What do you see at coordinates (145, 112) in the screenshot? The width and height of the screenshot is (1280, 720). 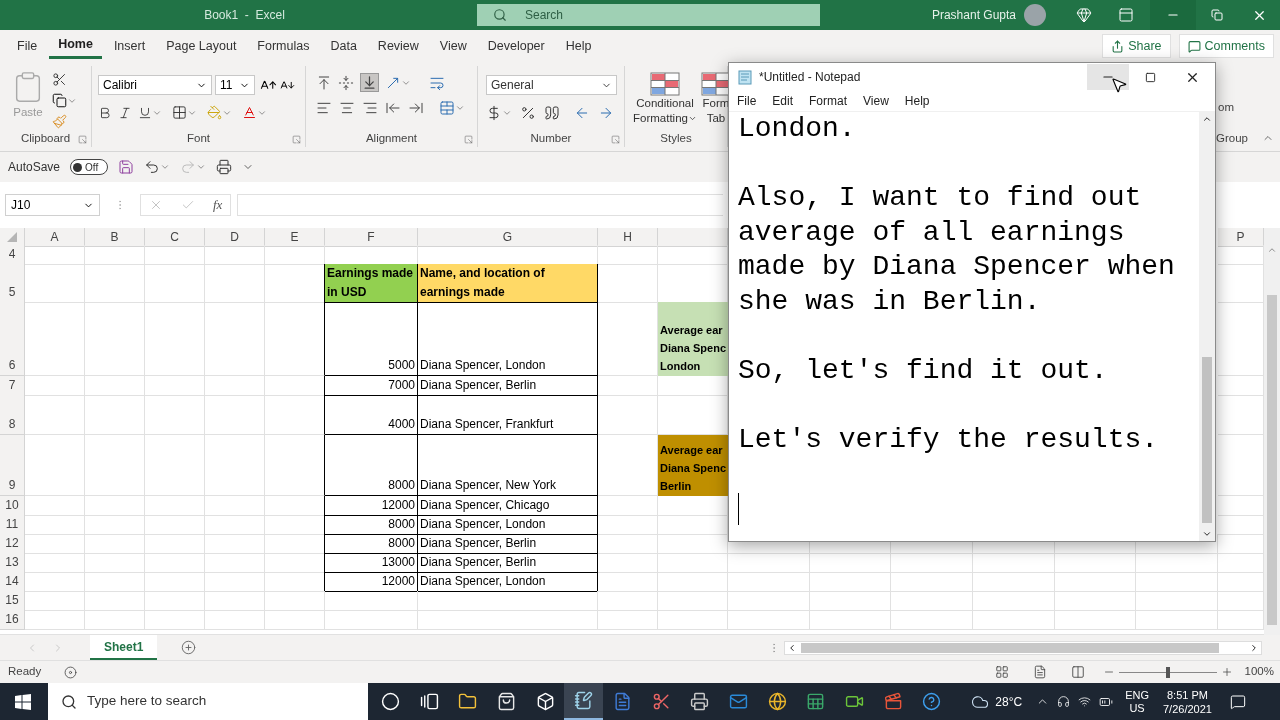 I see `underline-icon` at bounding box center [145, 112].